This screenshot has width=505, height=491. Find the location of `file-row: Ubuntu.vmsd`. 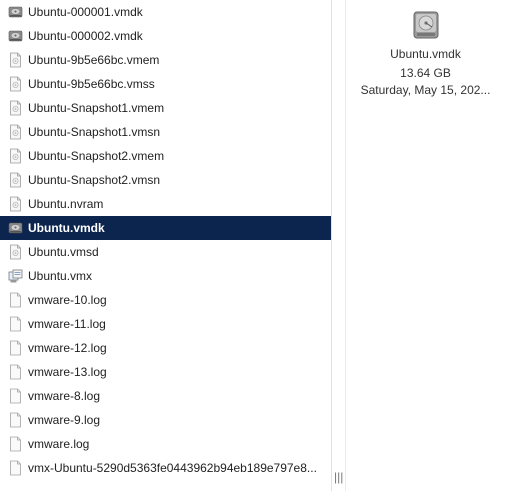

file-row: Ubuntu.vmsd is located at coordinates (165, 252).